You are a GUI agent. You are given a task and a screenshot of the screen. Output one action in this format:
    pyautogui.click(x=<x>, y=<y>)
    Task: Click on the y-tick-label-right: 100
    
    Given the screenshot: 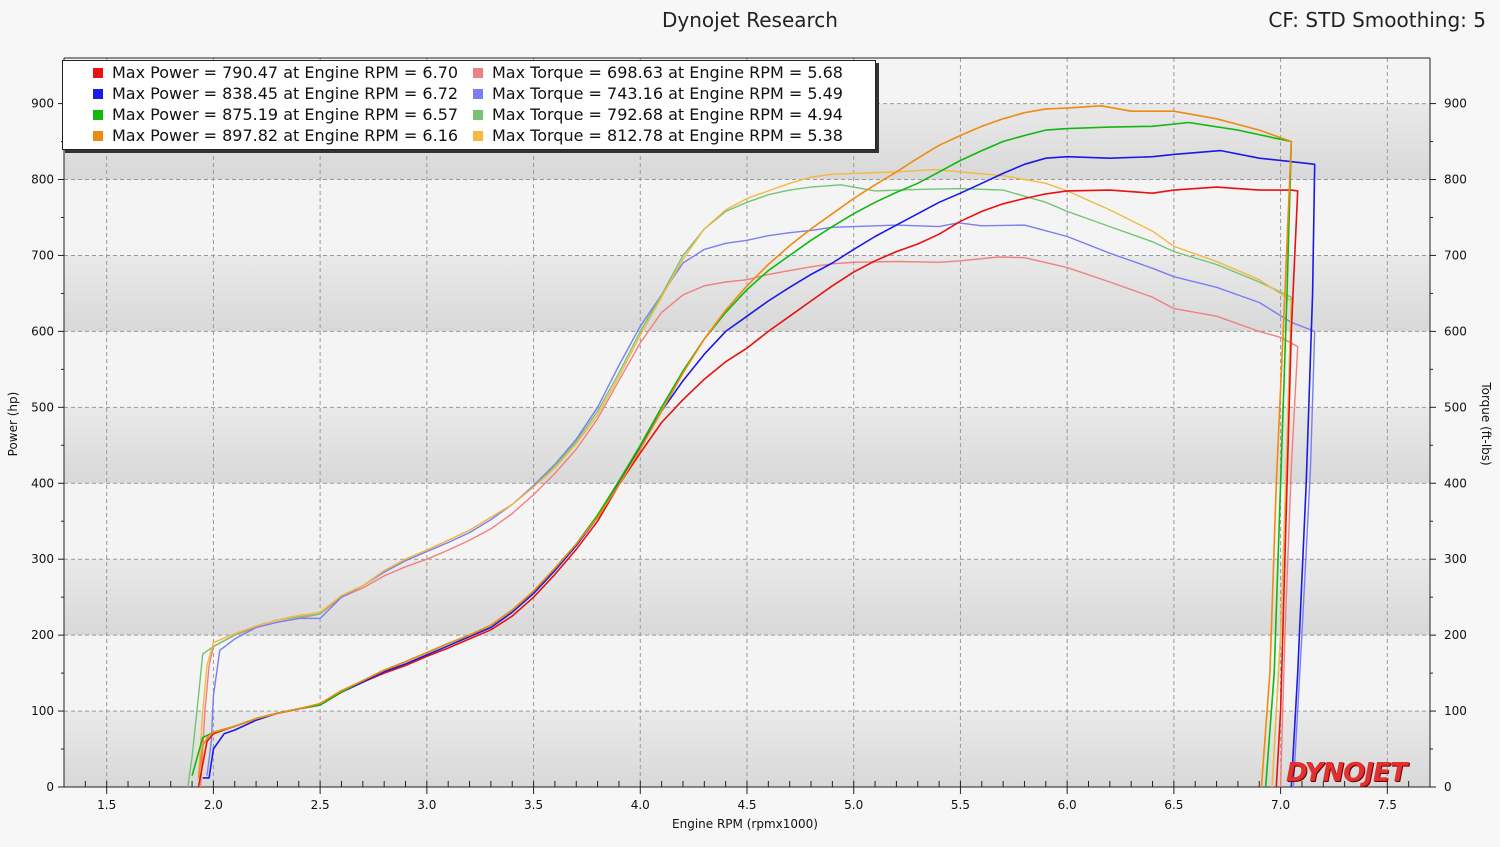 What is the action you would take?
    pyautogui.click(x=1455, y=711)
    